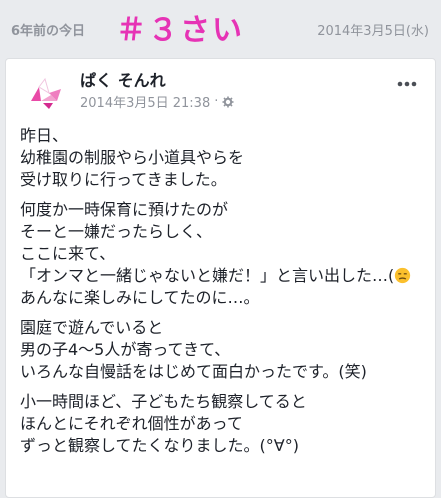  Describe the element at coordinates (123, 179) in the screenshot. I see `text-line: 受け取りに行ってきました。` at that location.